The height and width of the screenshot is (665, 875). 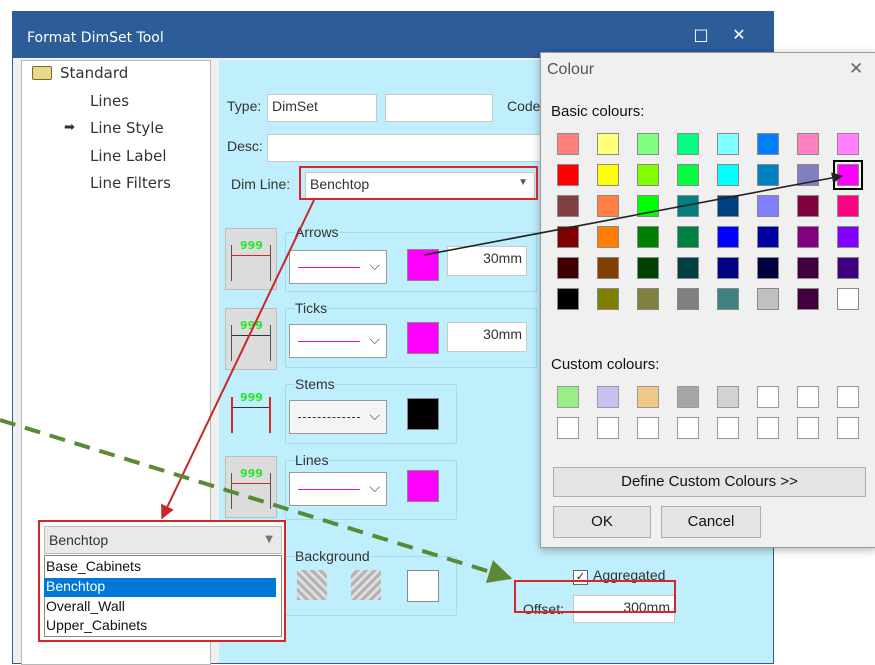 I want to click on dimline-to-dropdown-arrow, so click(x=238, y=359).